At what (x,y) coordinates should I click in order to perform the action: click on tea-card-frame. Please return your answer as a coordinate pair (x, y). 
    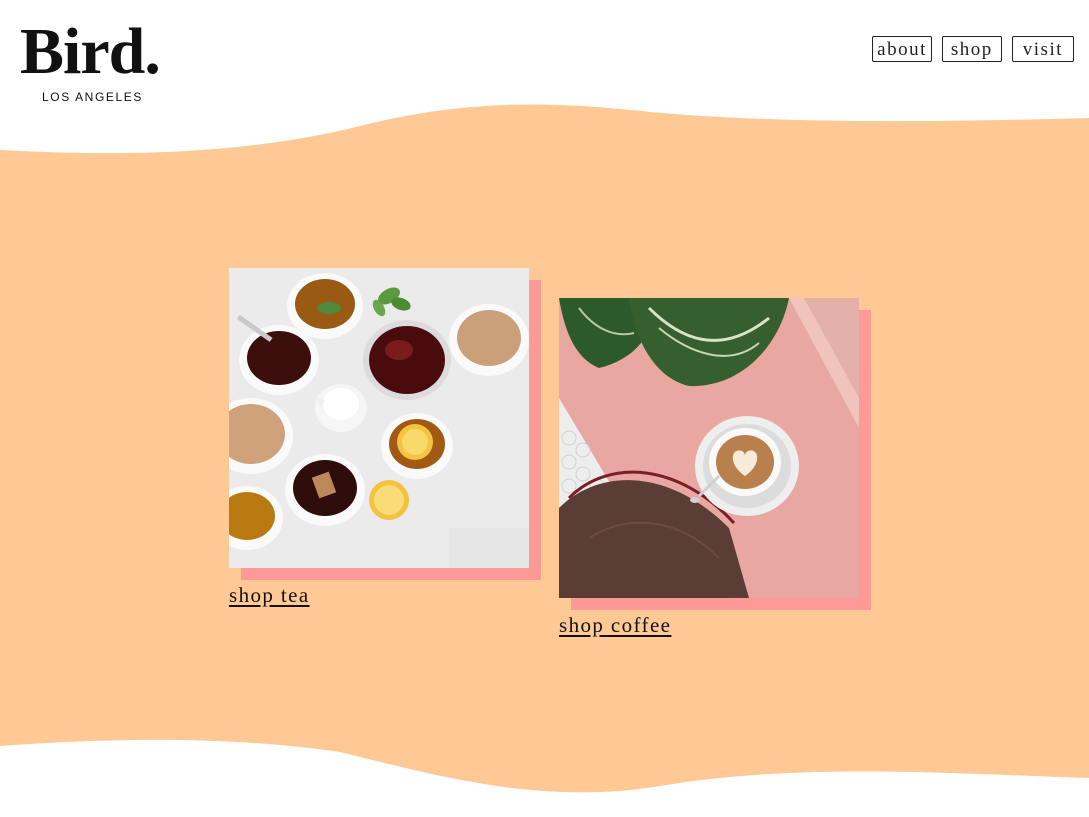
    Looking at the image, I should click on (385, 424).